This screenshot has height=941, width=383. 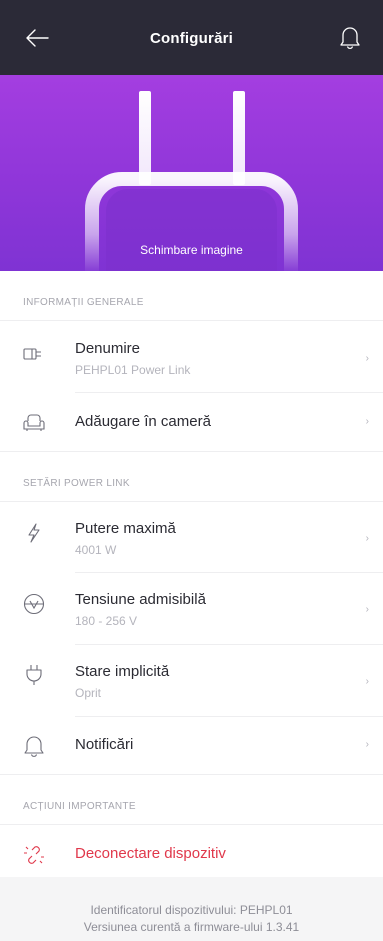 I want to click on setting-label: Adăugare în cameră, so click(x=143, y=421).